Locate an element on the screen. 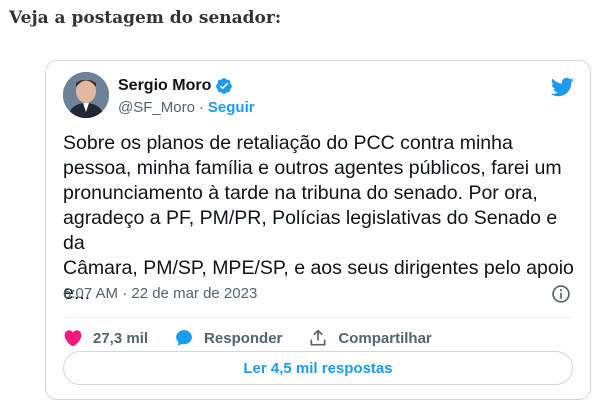 This screenshot has height=410, width=600. like-button: 27,3 mil is located at coordinates (105, 338).